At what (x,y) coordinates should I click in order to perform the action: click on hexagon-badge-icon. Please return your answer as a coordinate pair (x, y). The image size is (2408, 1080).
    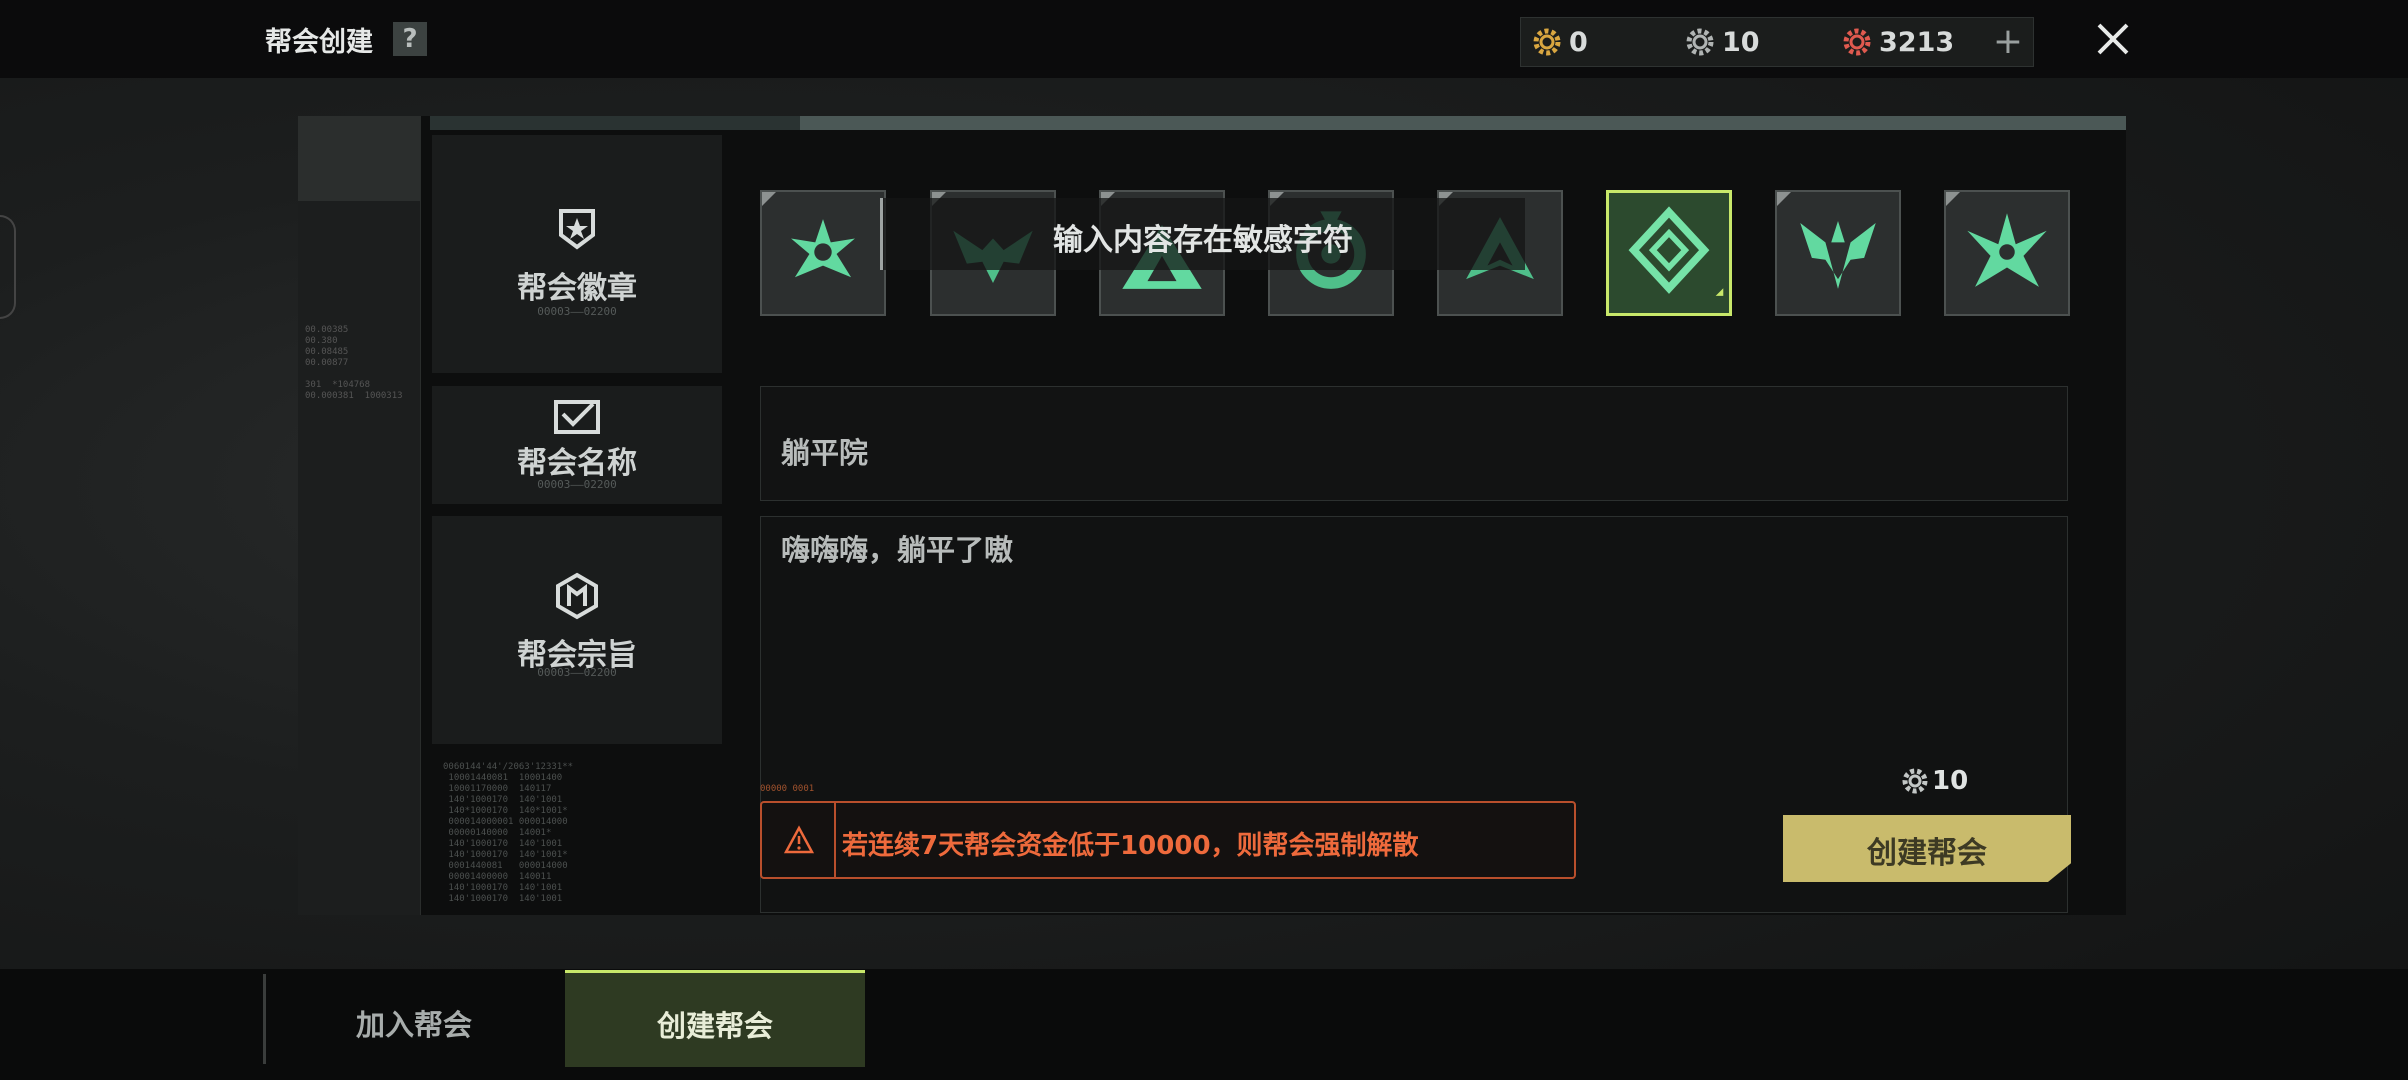
    Looking at the image, I should click on (577, 596).